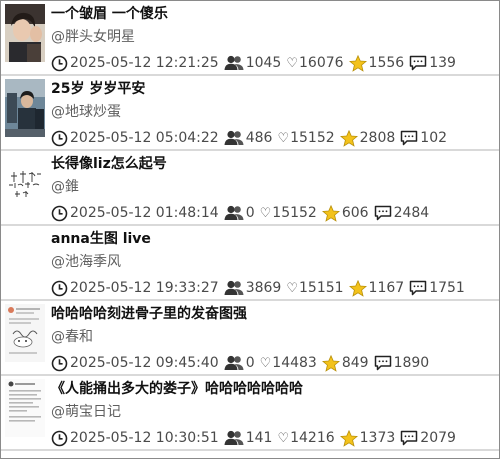 This screenshot has width=500, height=459. I want to click on post-views: 1045, so click(263, 63).